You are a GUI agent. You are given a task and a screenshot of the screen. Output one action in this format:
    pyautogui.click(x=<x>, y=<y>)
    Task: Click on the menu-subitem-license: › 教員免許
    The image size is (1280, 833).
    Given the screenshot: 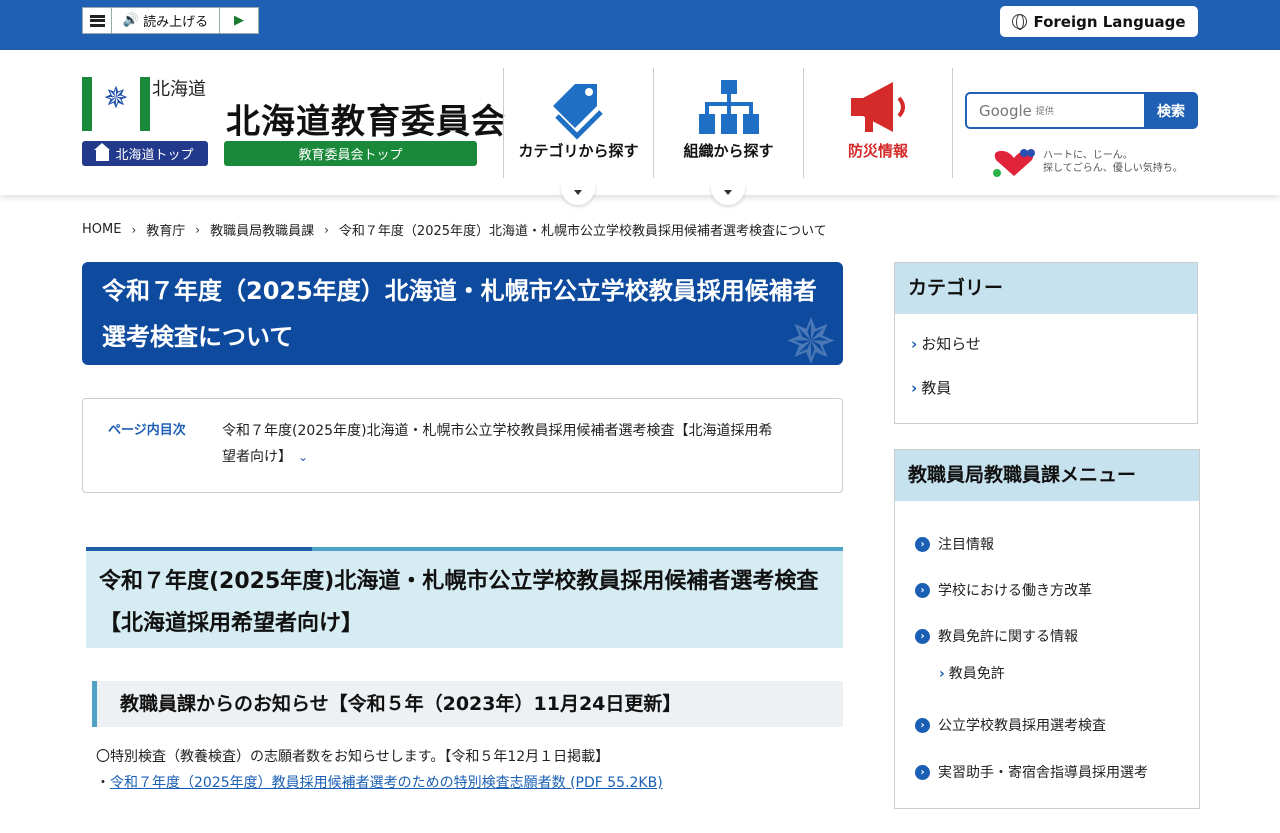 What is the action you would take?
    pyautogui.click(x=972, y=673)
    